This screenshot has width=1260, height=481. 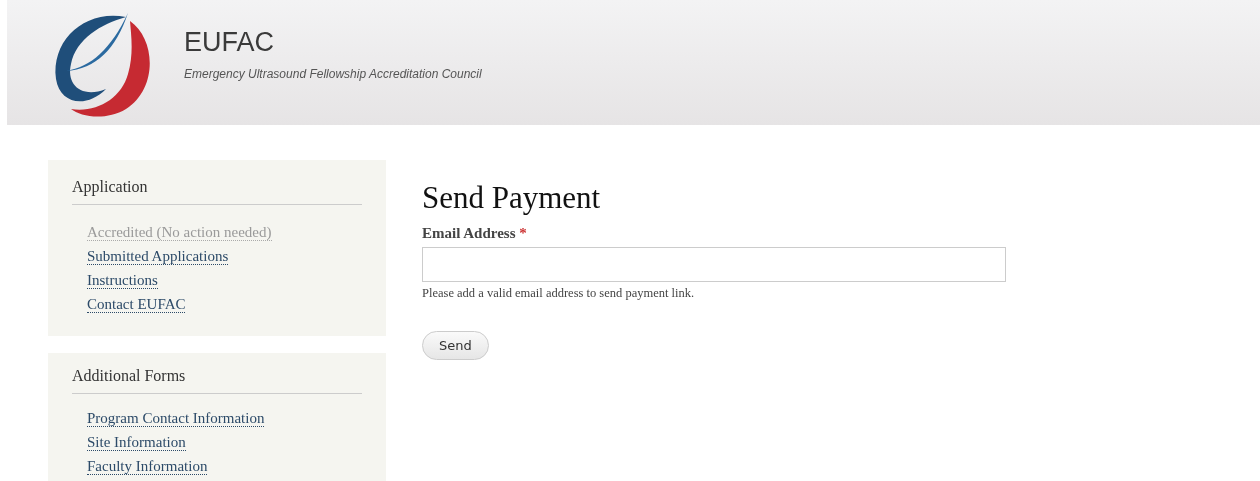 What do you see at coordinates (333, 73) in the screenshot?
I see `site-slogan: Emergency Ultrasound Fellowship Accreditation Council` at bounding box center [333, 73].